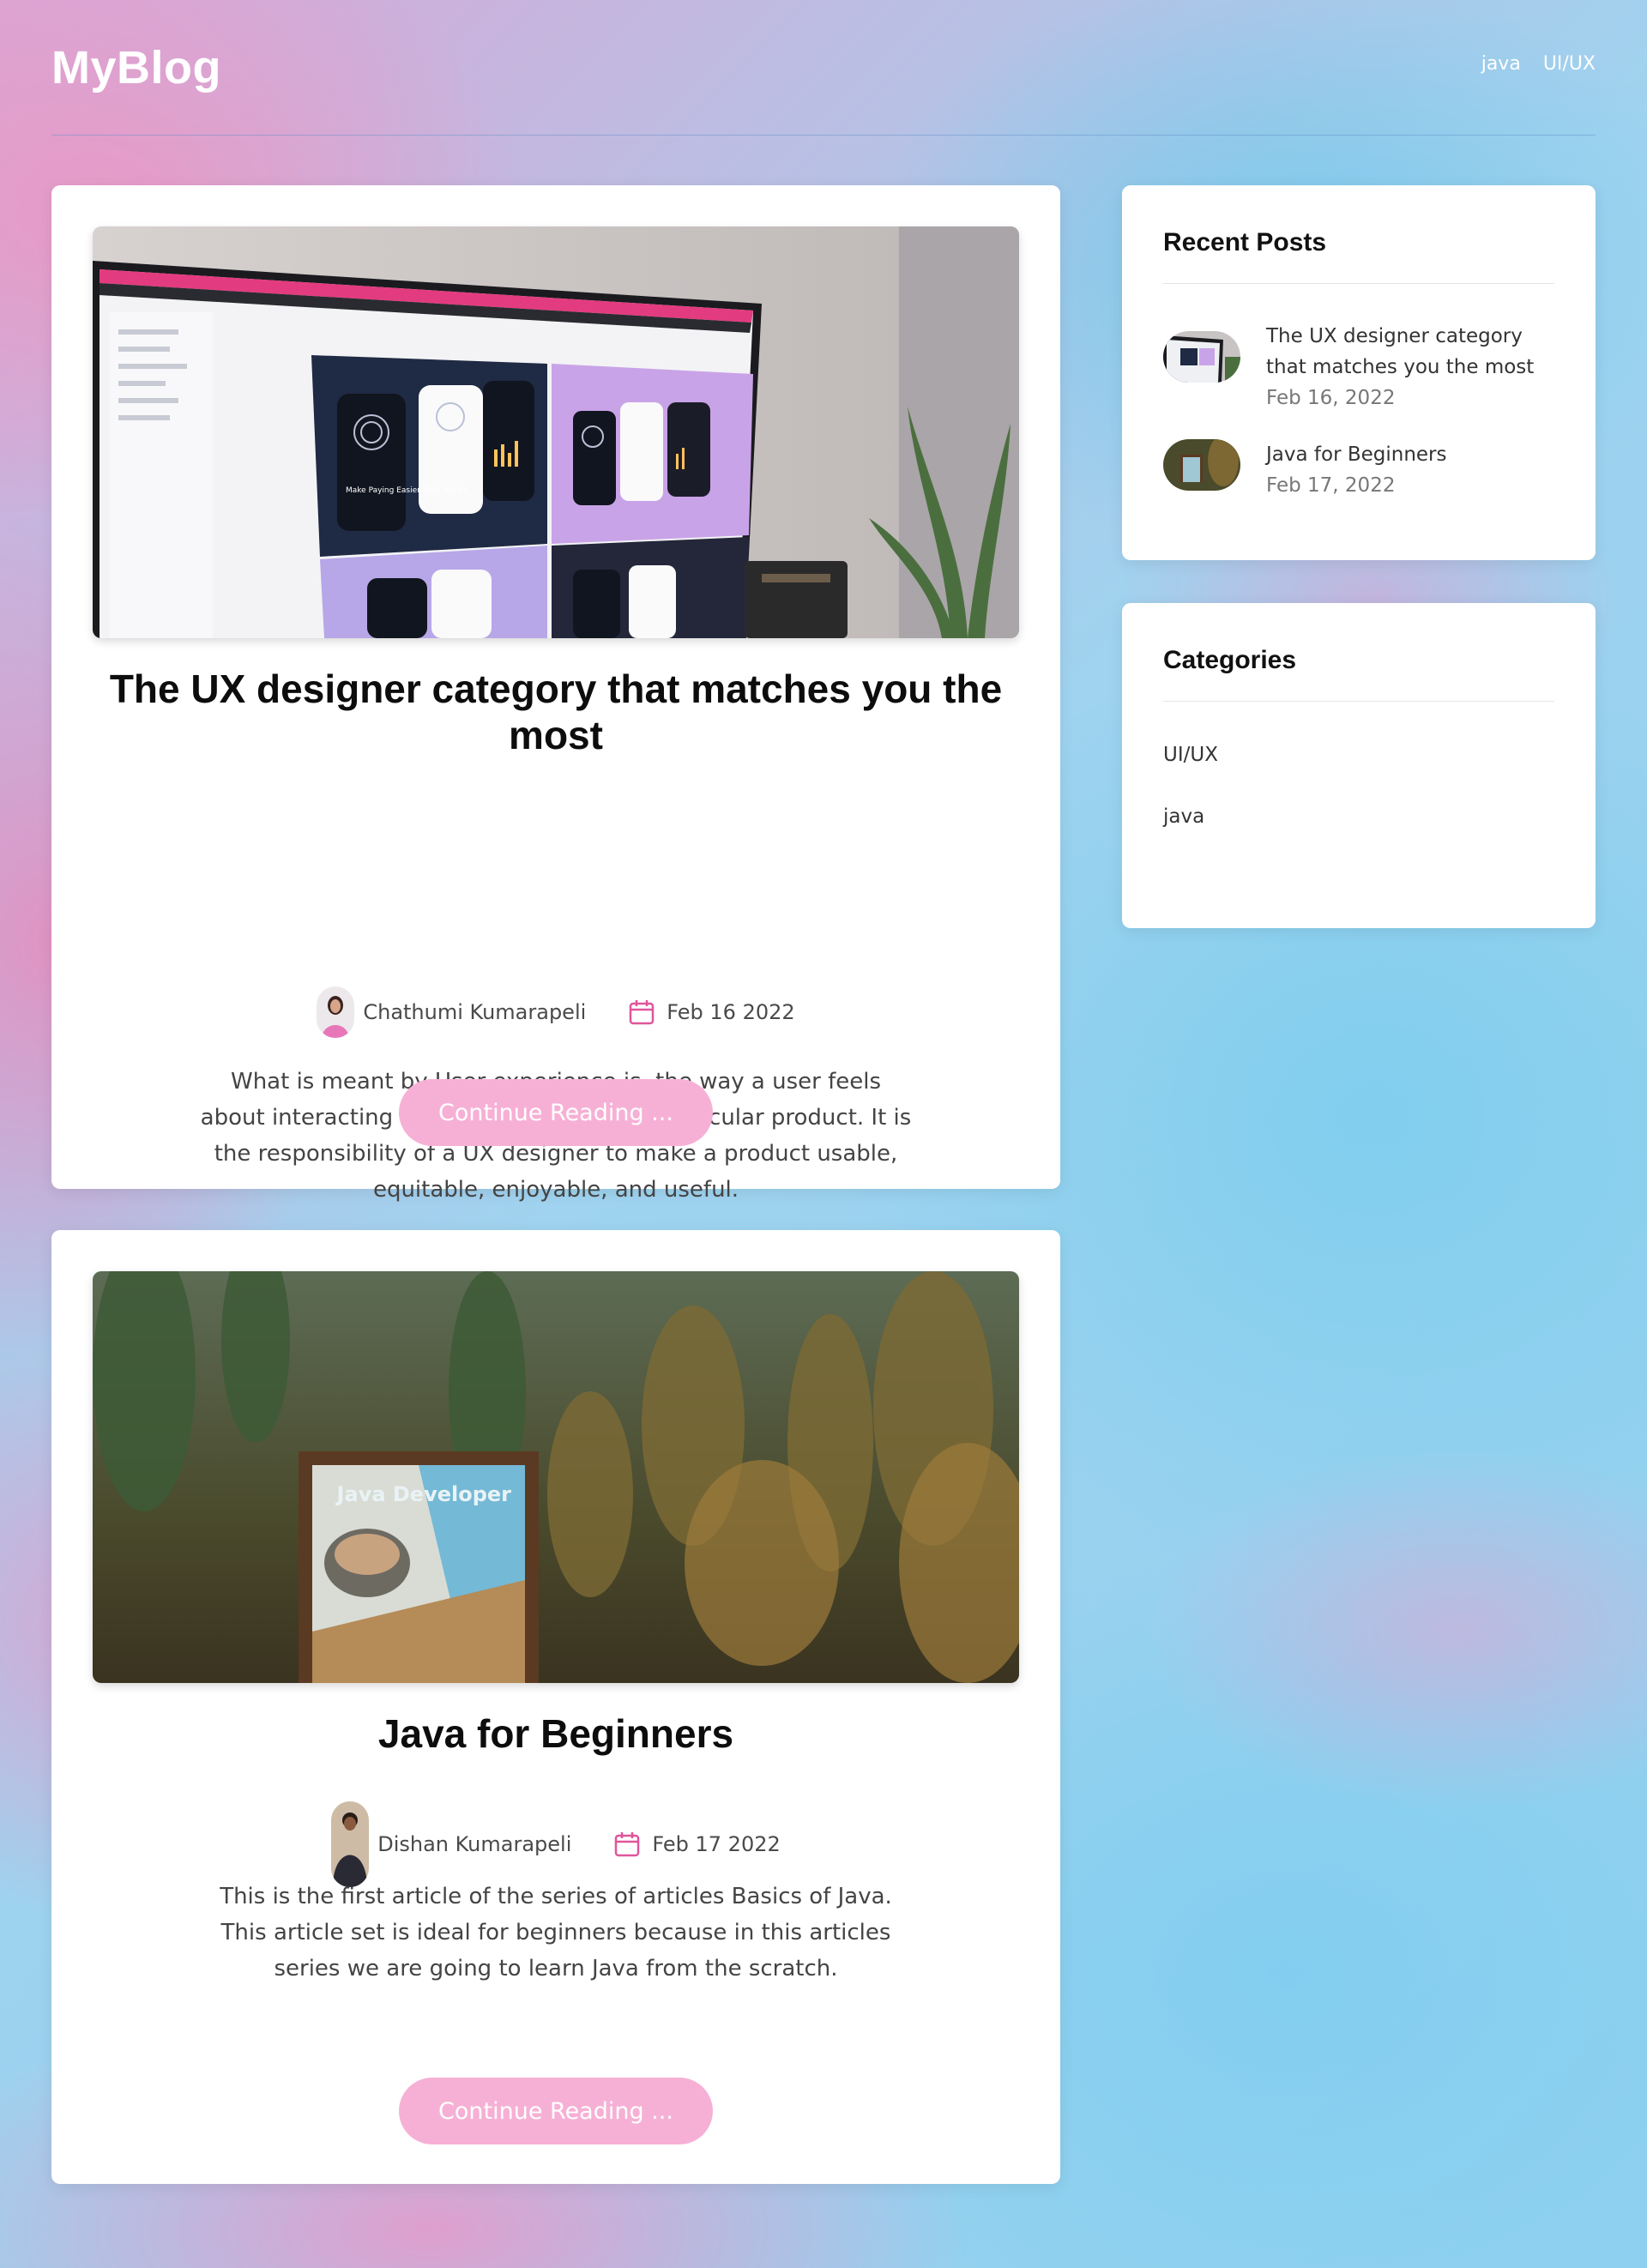 The width and height of the screenshot is (1647, 2268). I want to click on date-text: Feb 17 2022, so click(717, 1844).